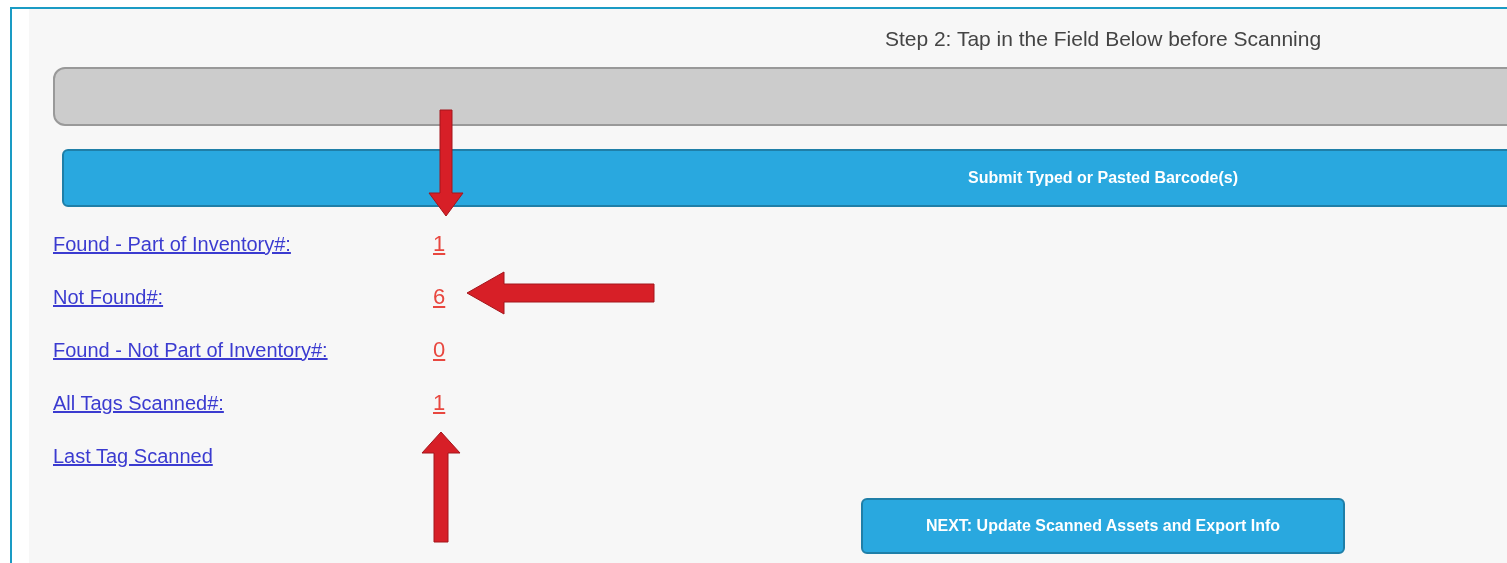  I want to click on next-update-button: NEXT: Update Scanned Assets and Export Info, so click(1103, 526).